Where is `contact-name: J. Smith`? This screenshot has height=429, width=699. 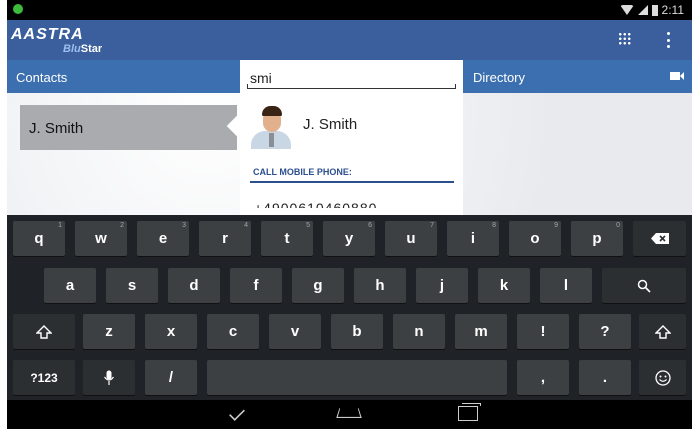
contact-name: J. Smith is located at coordinates (56, 128).